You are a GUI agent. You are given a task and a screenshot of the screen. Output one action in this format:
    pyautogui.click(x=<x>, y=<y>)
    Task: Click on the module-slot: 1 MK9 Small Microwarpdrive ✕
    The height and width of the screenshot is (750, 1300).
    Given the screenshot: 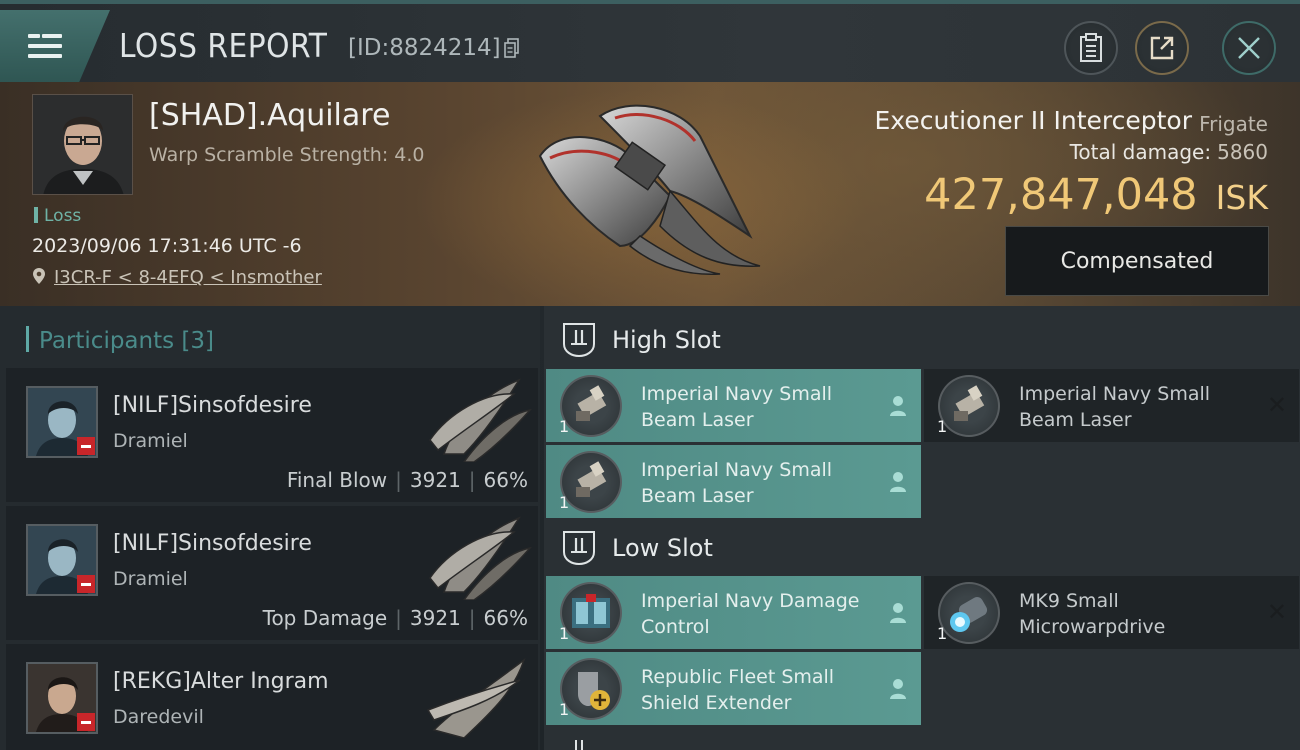 What is the action you would take?
    pyautogui.click(x=1111, y=612)
    